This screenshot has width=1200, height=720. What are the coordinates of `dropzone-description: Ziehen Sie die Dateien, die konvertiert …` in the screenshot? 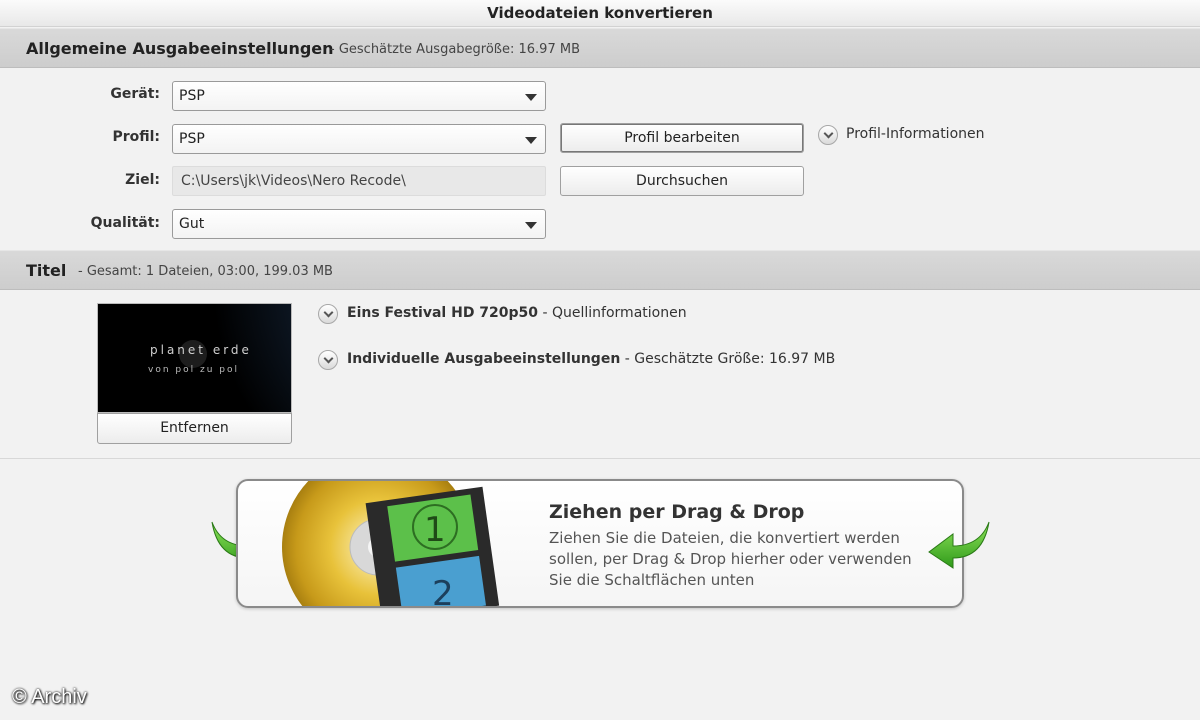 It's located at (730, 559).